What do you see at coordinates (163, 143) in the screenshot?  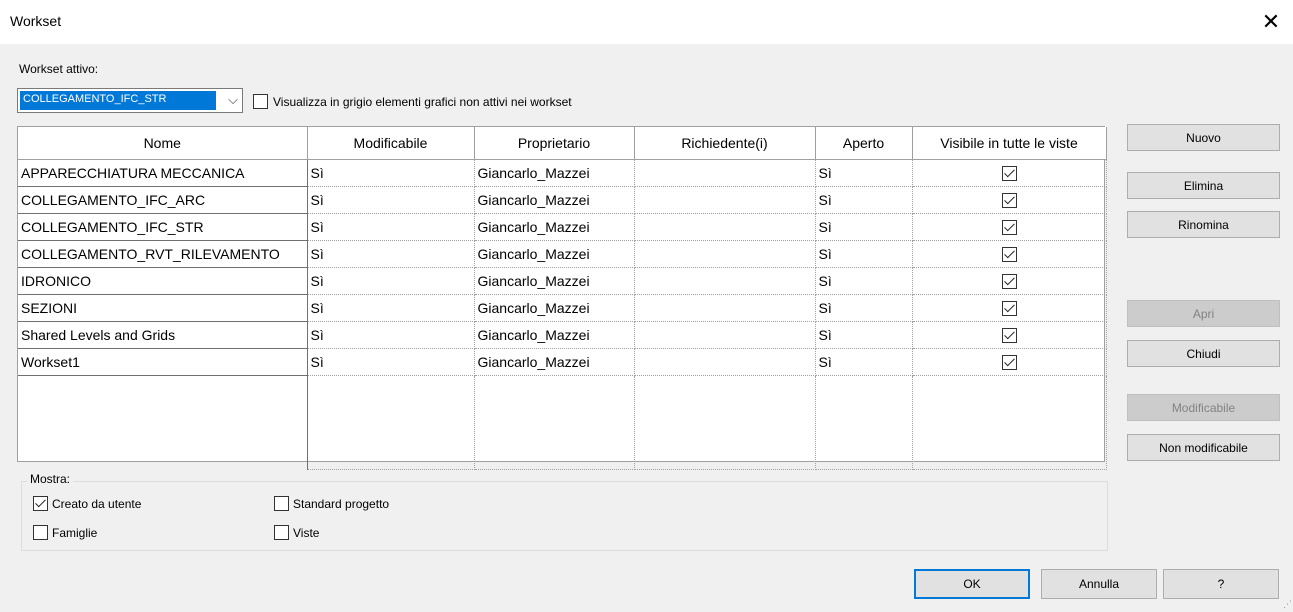 I see `col-header-name: Nome` at bounding box center [163, 143].